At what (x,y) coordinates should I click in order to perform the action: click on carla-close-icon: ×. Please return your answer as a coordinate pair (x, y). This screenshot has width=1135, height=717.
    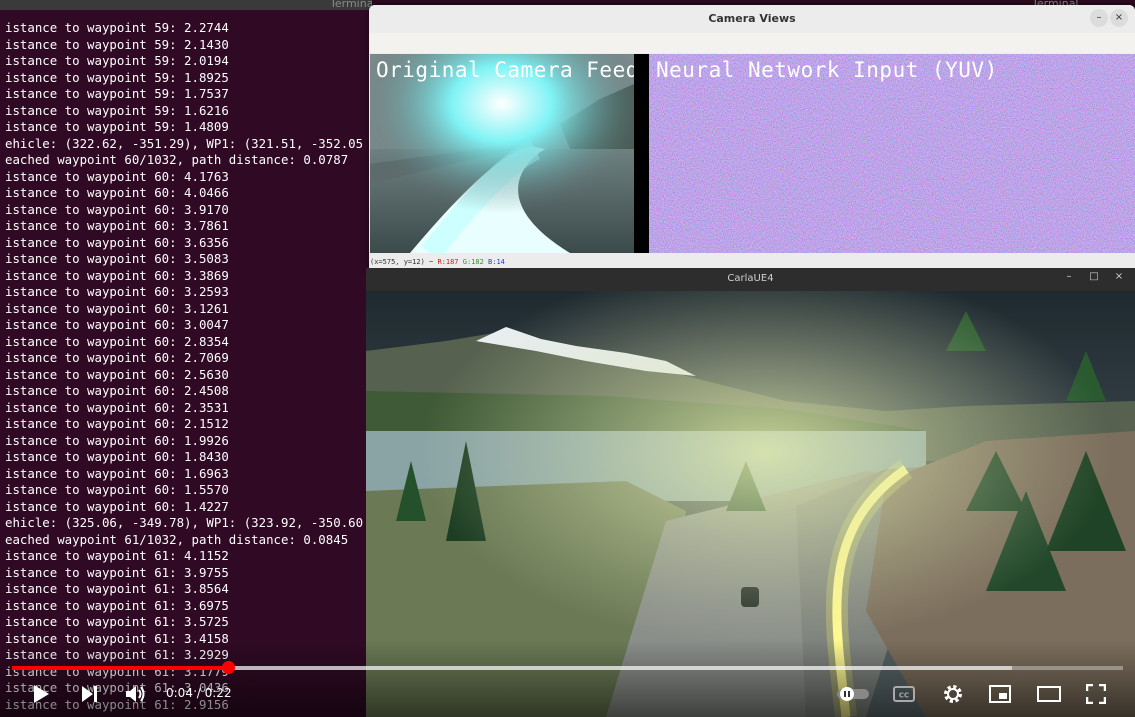
    Looking at the image, I should click on (1119, 276).